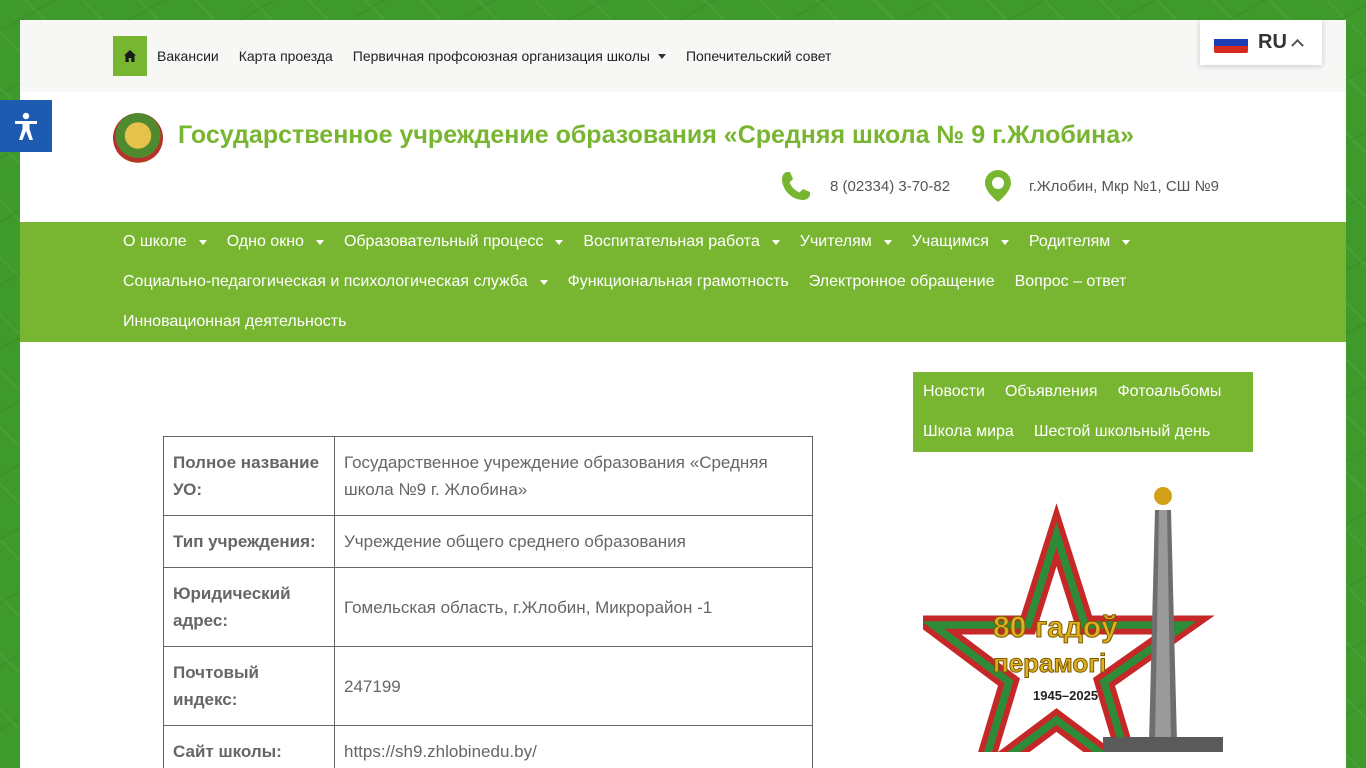 The width and height of the screenshot is (1366, 768). What do you see at coordinates (1055, 627) in the screenshot?
I see `banner-line-1: 80 гадоў` at bounding box center [1055, 627].